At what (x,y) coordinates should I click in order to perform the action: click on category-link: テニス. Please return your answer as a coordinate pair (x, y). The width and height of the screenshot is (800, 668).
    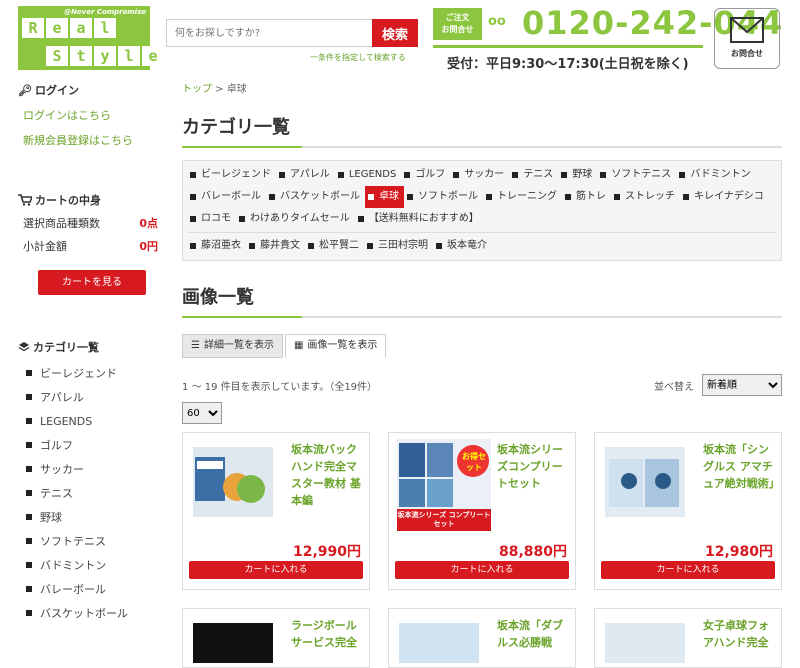
    Looking at the image, I should click on (533, 175).